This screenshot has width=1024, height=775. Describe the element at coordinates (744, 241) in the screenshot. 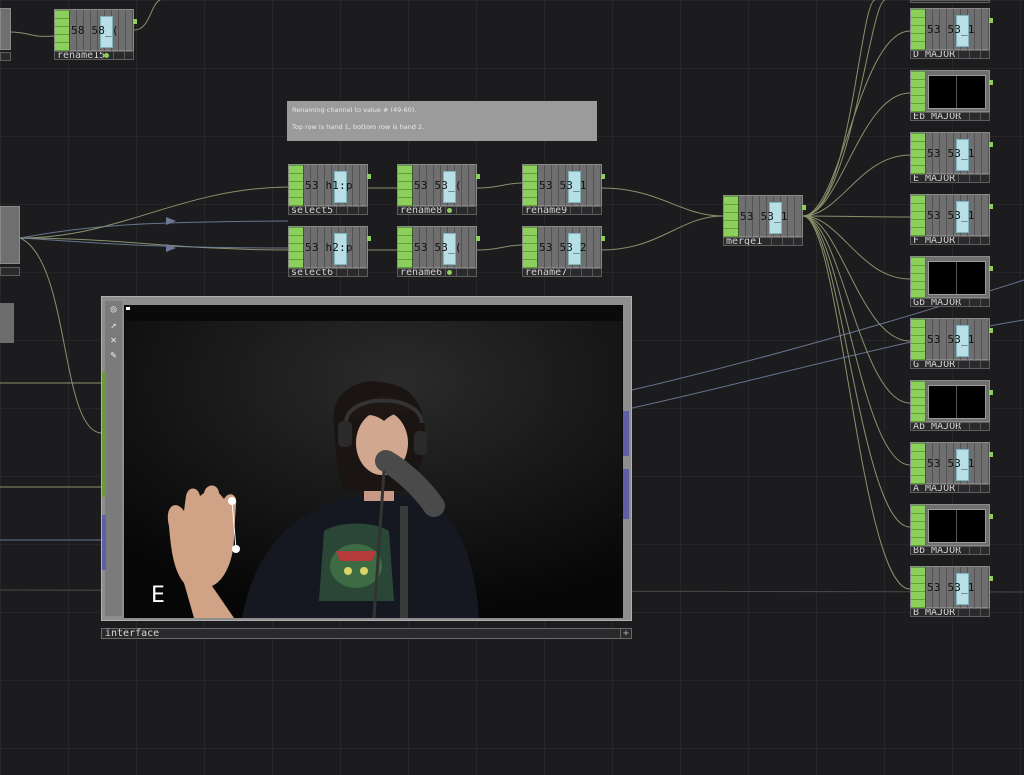

I see `node-label: merge1` at that location.